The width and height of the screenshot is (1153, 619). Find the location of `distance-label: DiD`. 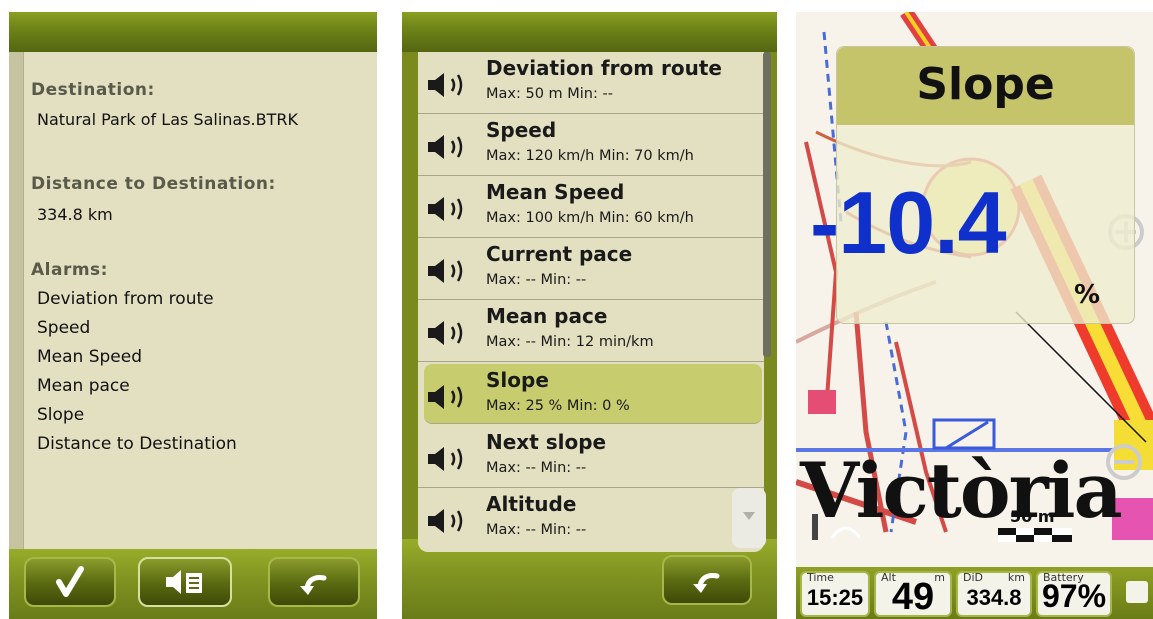

distance-label: DiD is located at coordinates (973, 577).